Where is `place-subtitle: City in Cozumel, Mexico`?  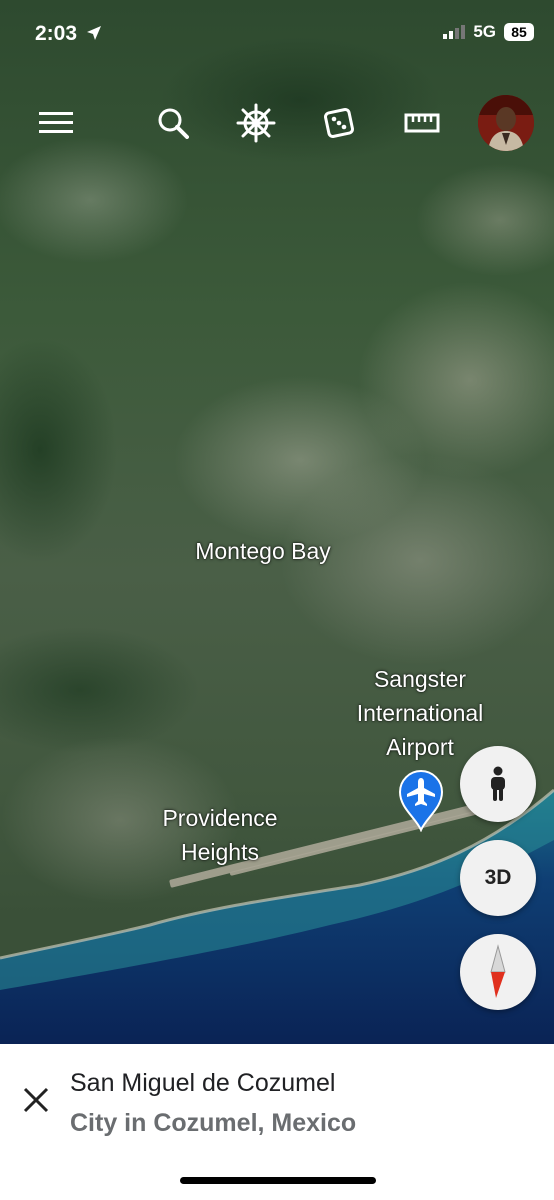
place-subtitle: City in Cozumel, Mexico is located at coordinates (213, 1123).